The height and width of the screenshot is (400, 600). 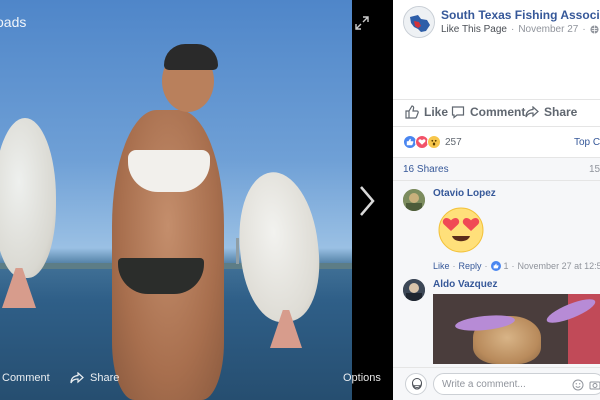 I want to click on photo-person-cap, so click(x=191, y=57).